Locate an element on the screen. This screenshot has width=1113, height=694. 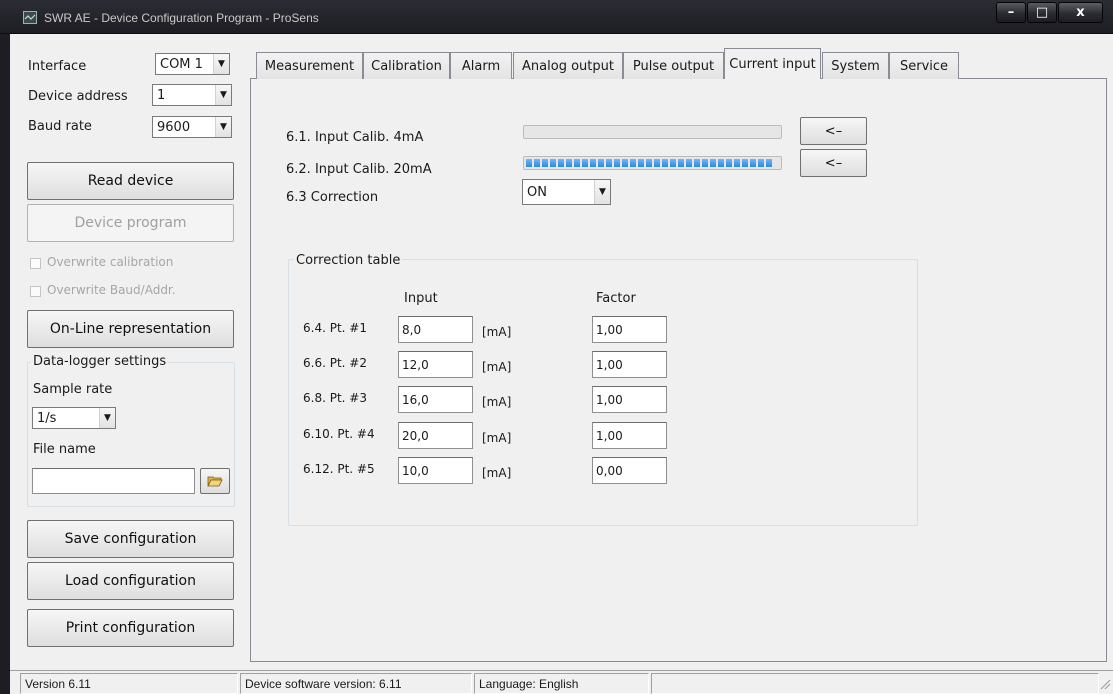
minimize-icon: – is located at coordinates (1011, 12).